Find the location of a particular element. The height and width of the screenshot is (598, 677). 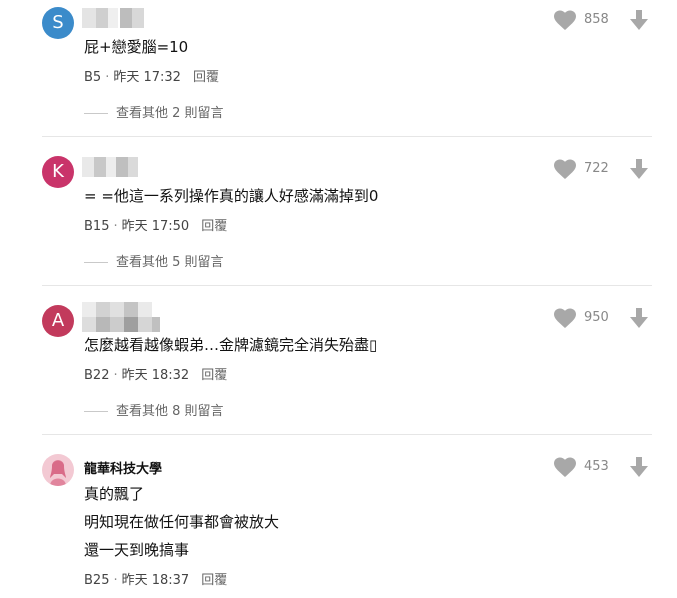

floor-label: B22 is located at coordinates (97, 375).